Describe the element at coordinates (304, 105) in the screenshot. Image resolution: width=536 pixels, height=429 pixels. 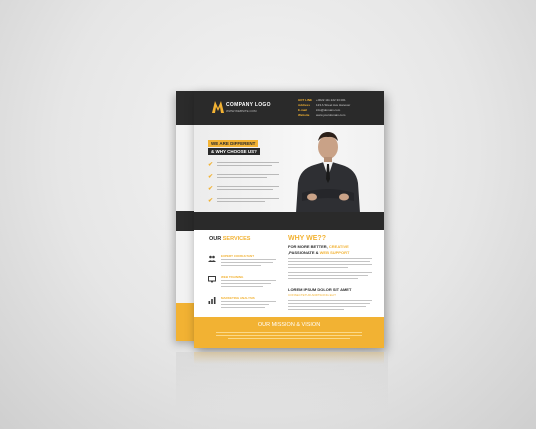
I see `contact-key: Address` at that location.